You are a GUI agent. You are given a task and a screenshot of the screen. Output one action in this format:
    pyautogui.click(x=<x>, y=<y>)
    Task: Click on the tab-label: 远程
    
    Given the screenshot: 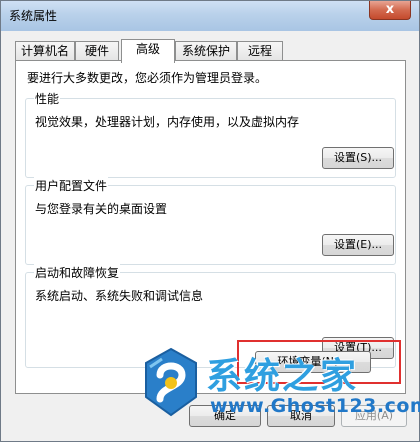 What is the action you would take?
    pyautogui.click(x=259, y=51)
    